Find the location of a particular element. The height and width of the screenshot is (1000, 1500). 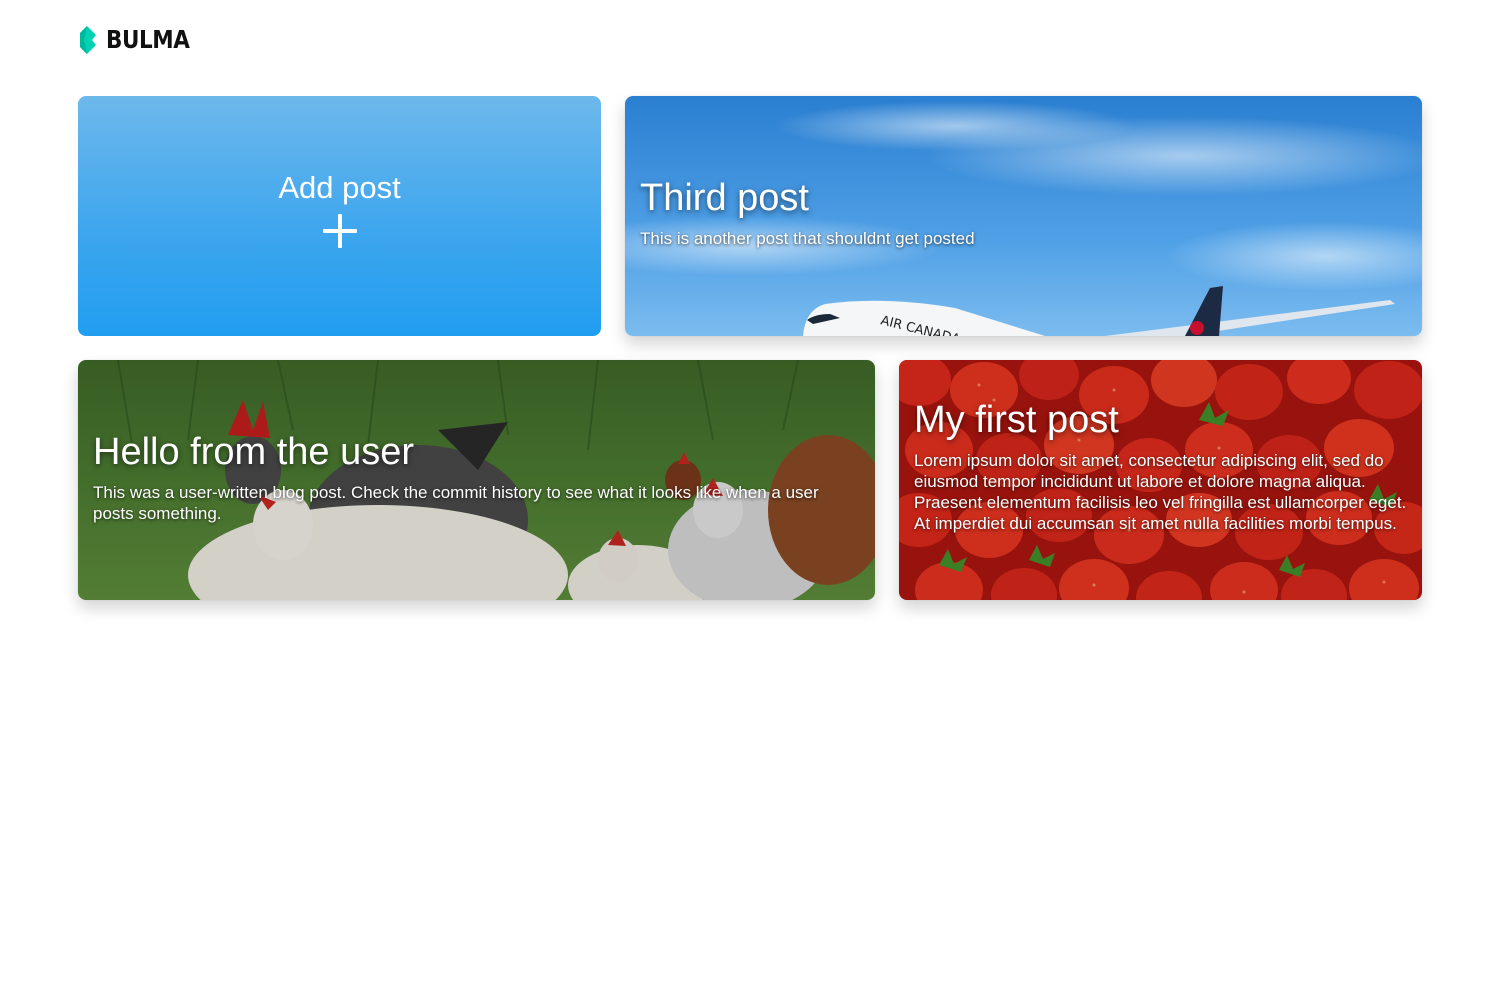

plus-icon is located at coordinates (339, 231).